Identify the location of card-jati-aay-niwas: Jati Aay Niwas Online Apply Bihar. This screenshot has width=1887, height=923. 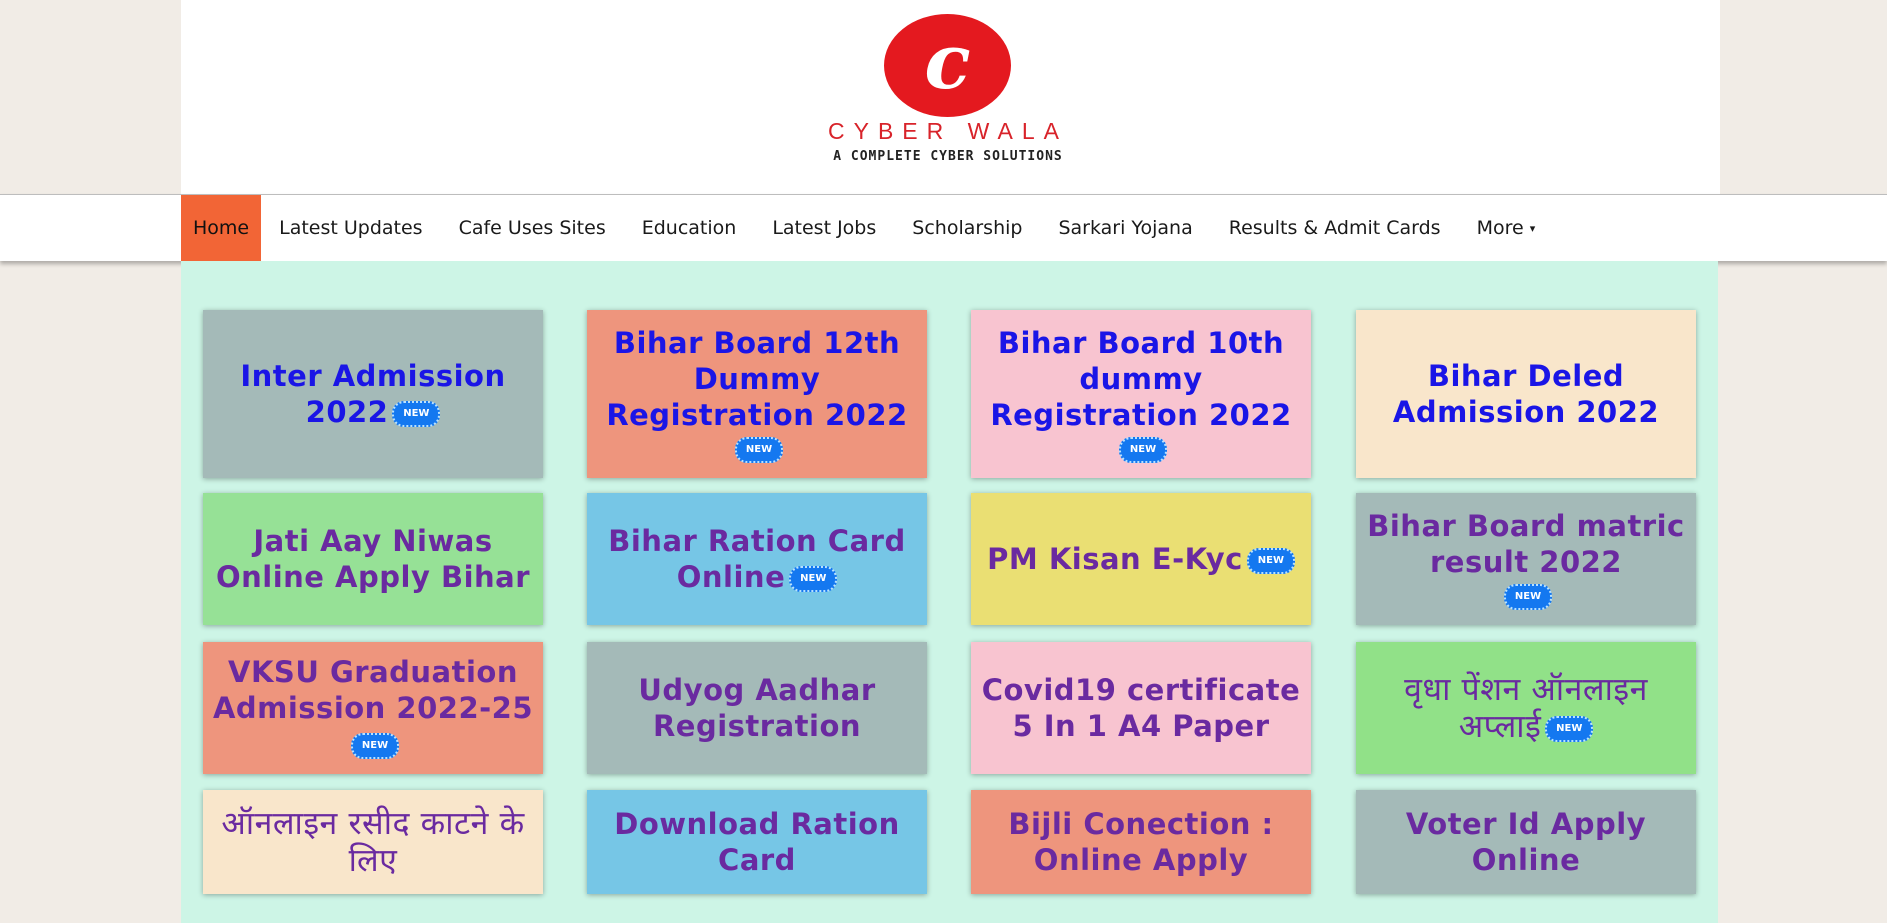
(373, 559).